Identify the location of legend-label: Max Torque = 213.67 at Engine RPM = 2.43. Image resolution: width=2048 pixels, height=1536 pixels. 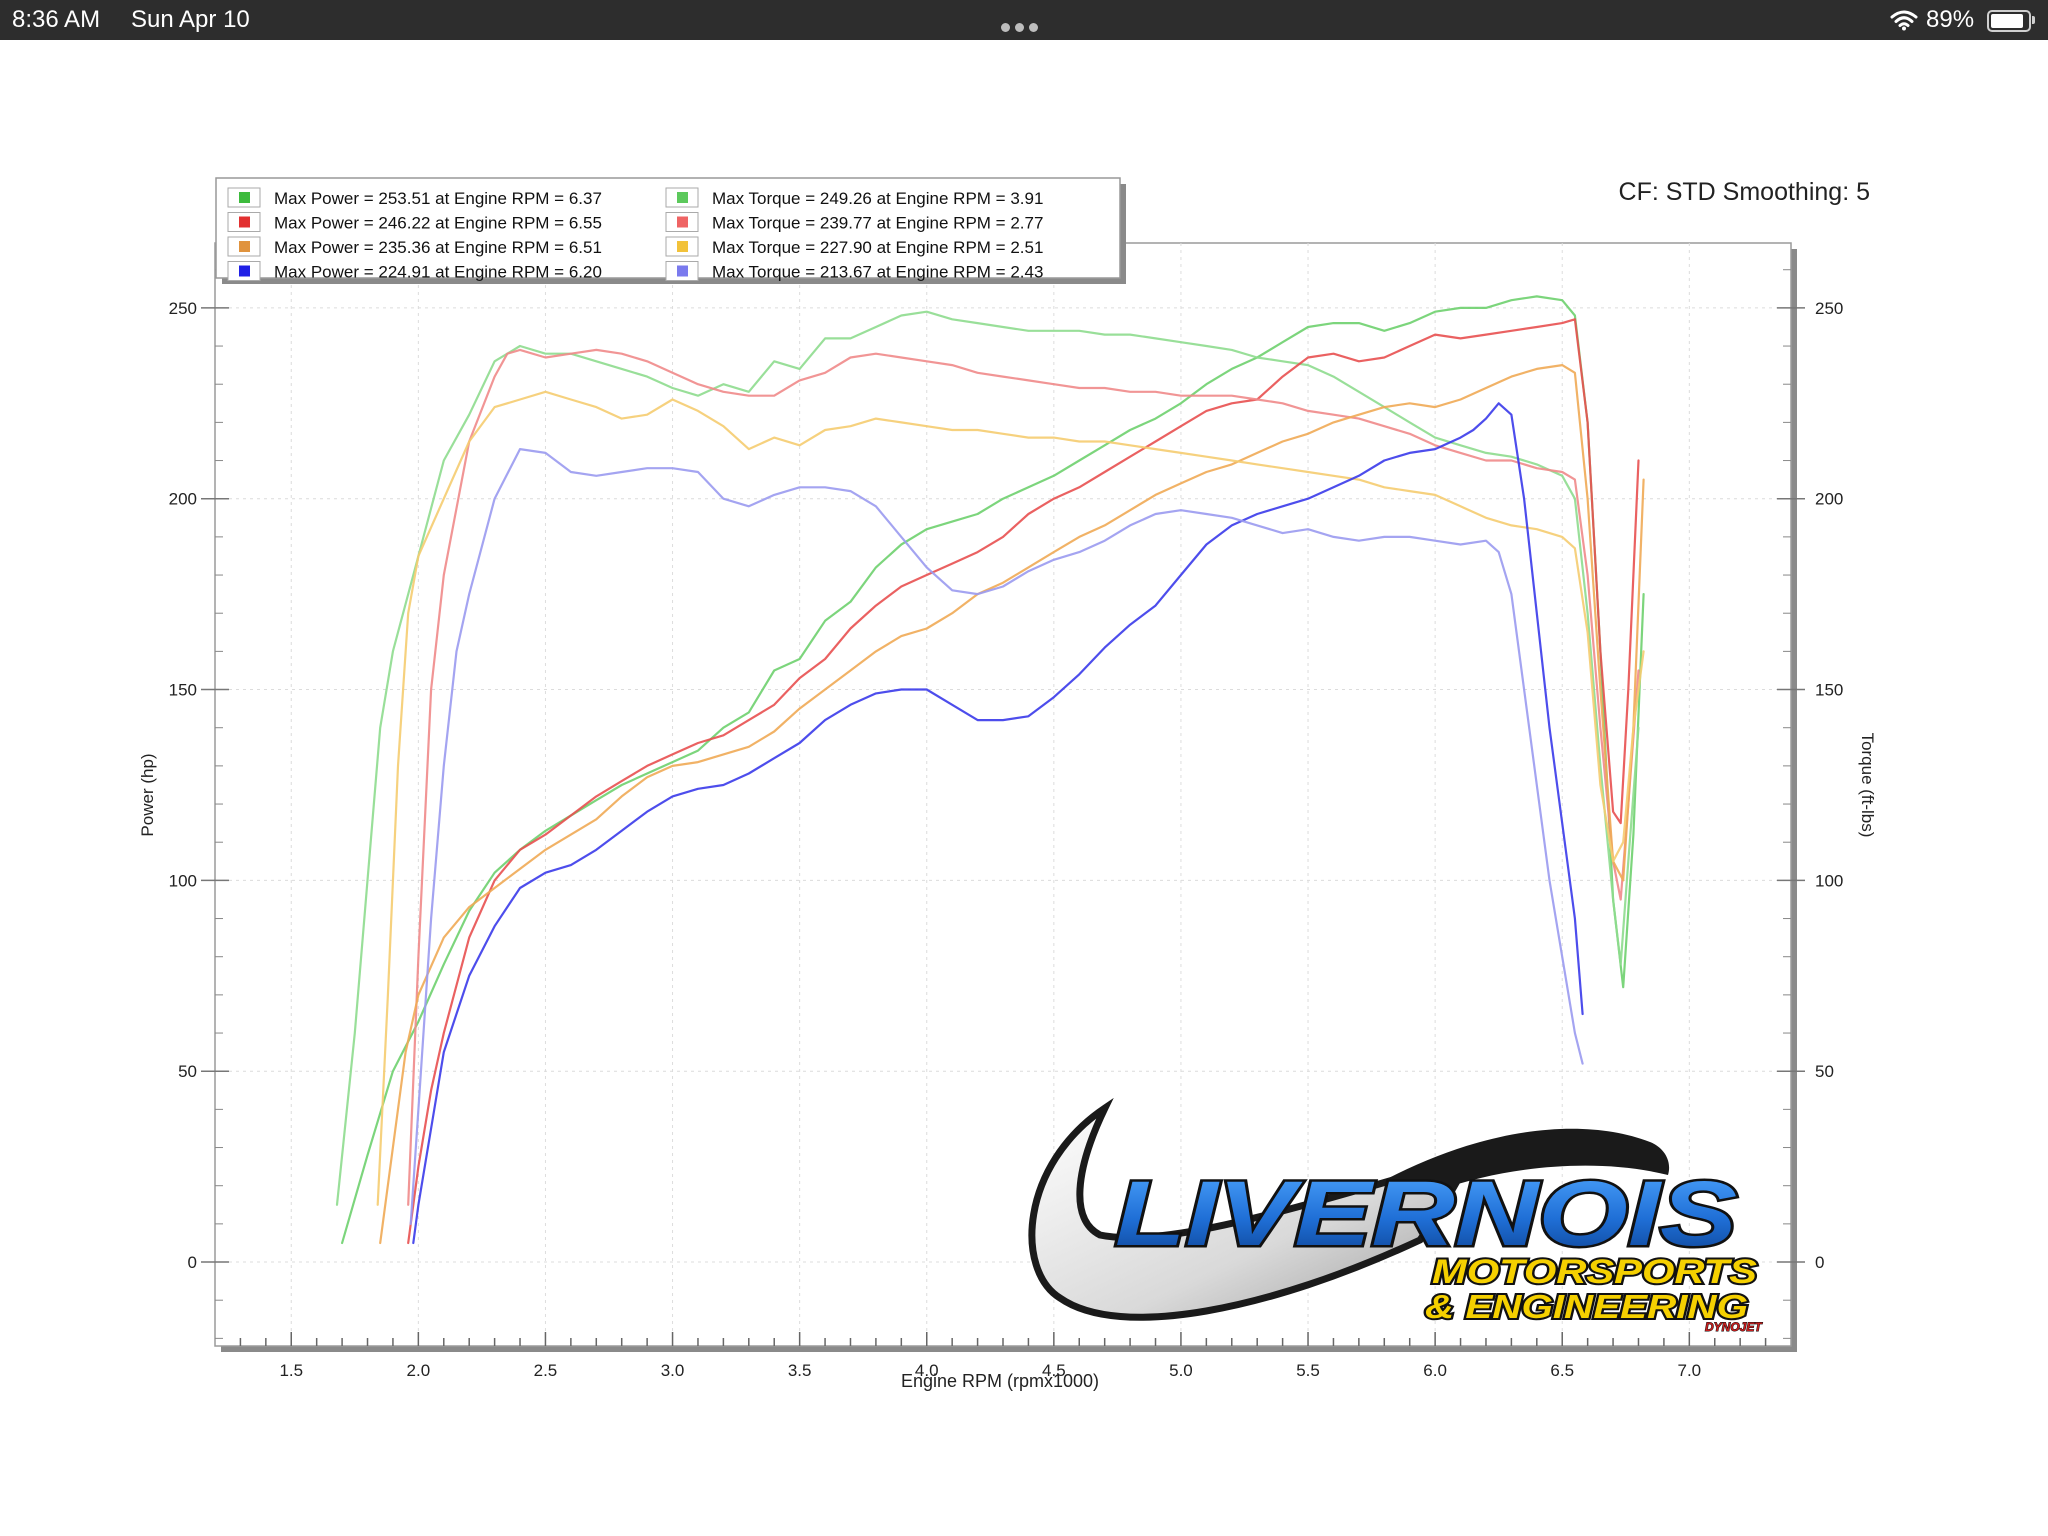
(877, 272).